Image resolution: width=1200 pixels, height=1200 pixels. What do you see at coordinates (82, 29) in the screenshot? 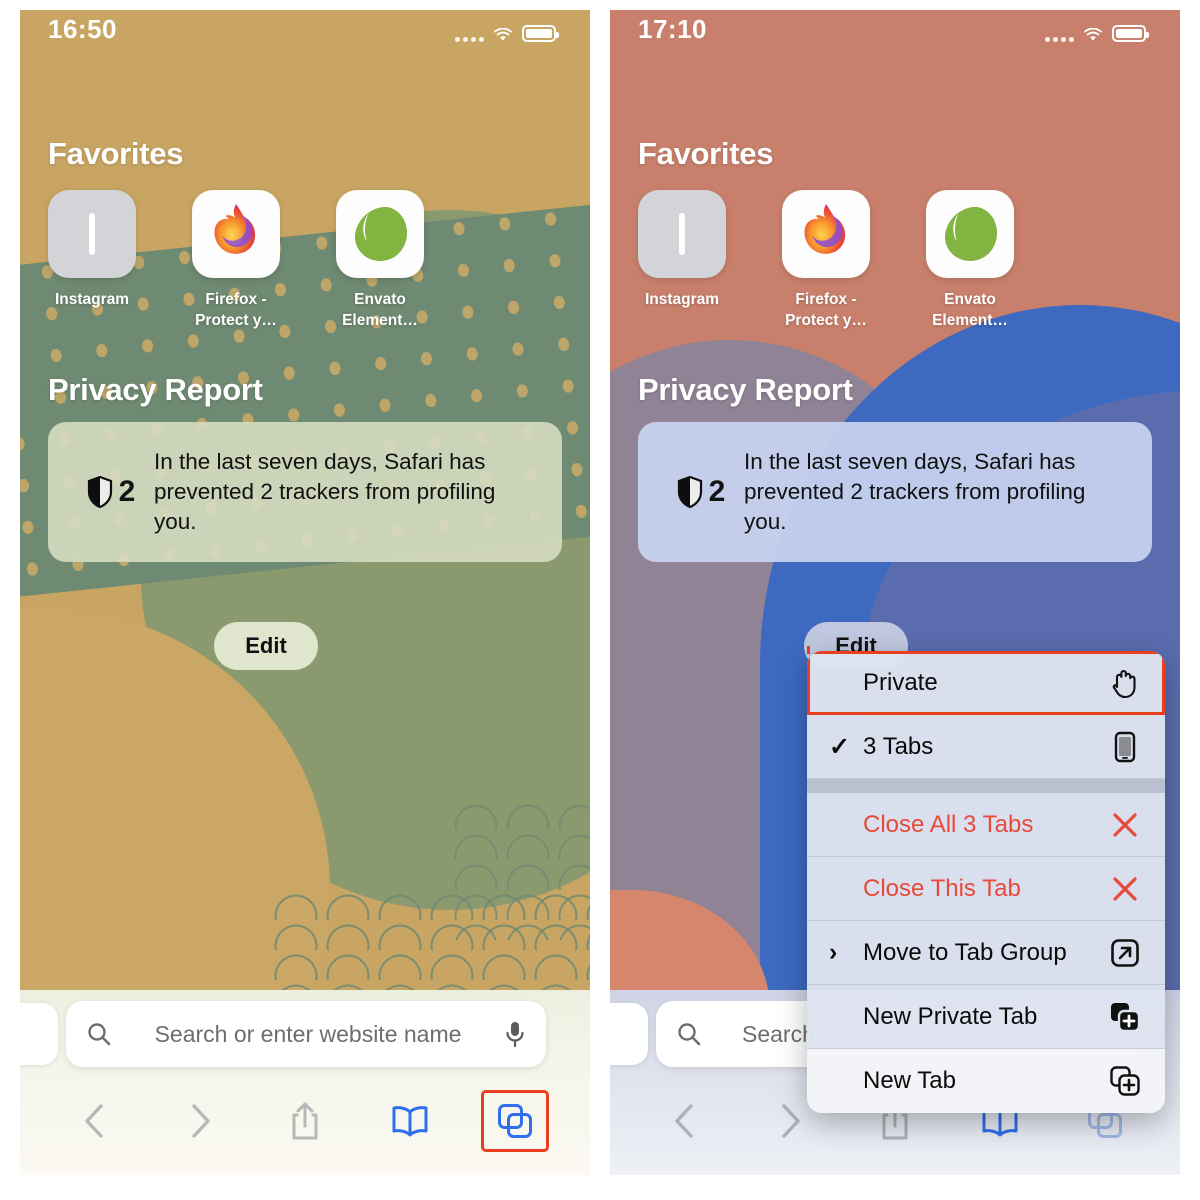
I see `status-bar-time: 16:50` at bounding box center [82, 29].